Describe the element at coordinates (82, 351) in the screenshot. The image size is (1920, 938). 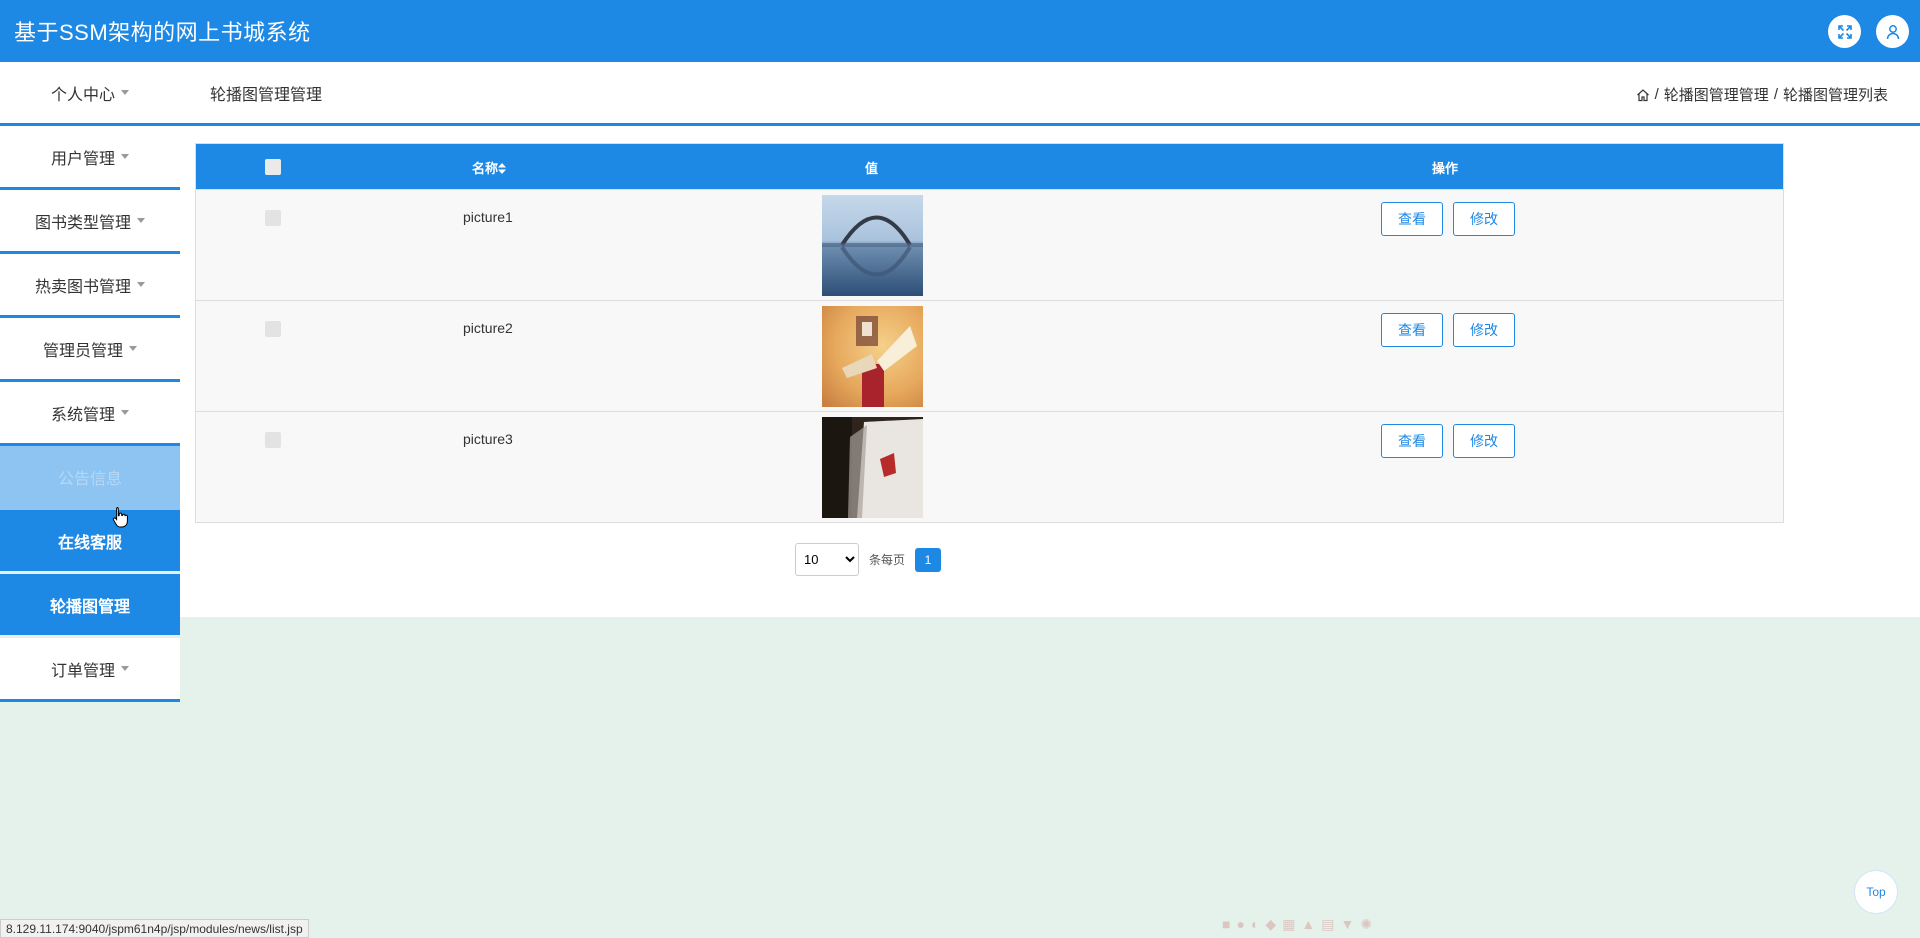
I see `sidebar-item-label: 管理员管理` at that location.